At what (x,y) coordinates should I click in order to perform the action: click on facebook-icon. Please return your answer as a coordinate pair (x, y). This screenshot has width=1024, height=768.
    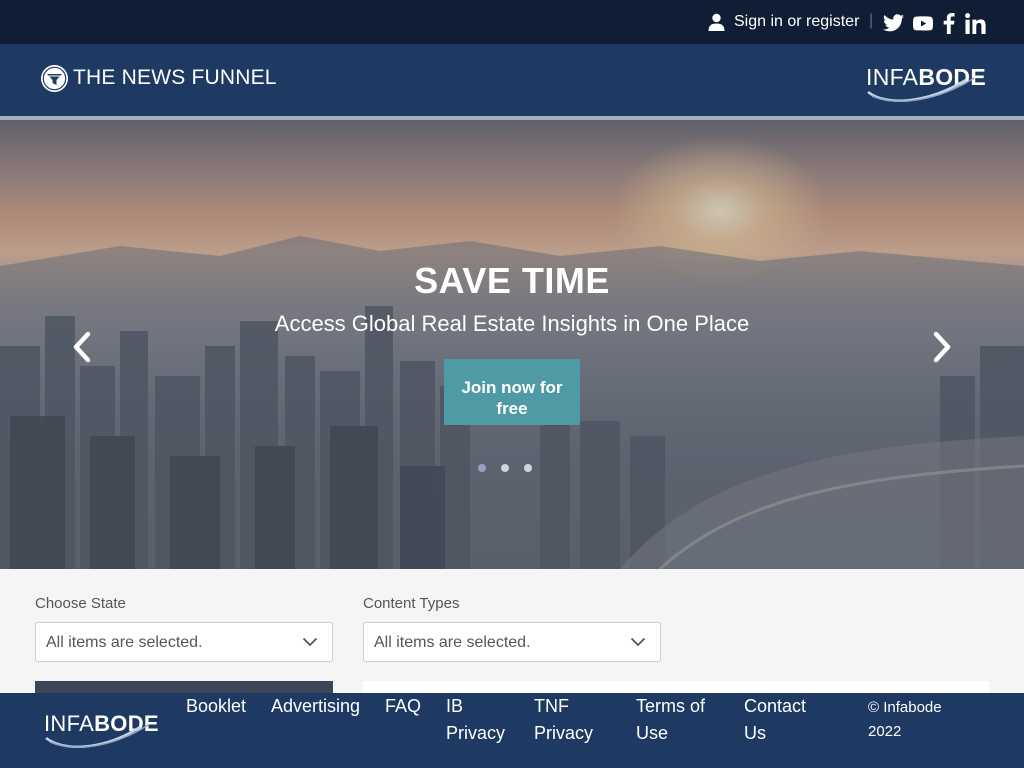
    Looking at the image, I should click on (949, 23).